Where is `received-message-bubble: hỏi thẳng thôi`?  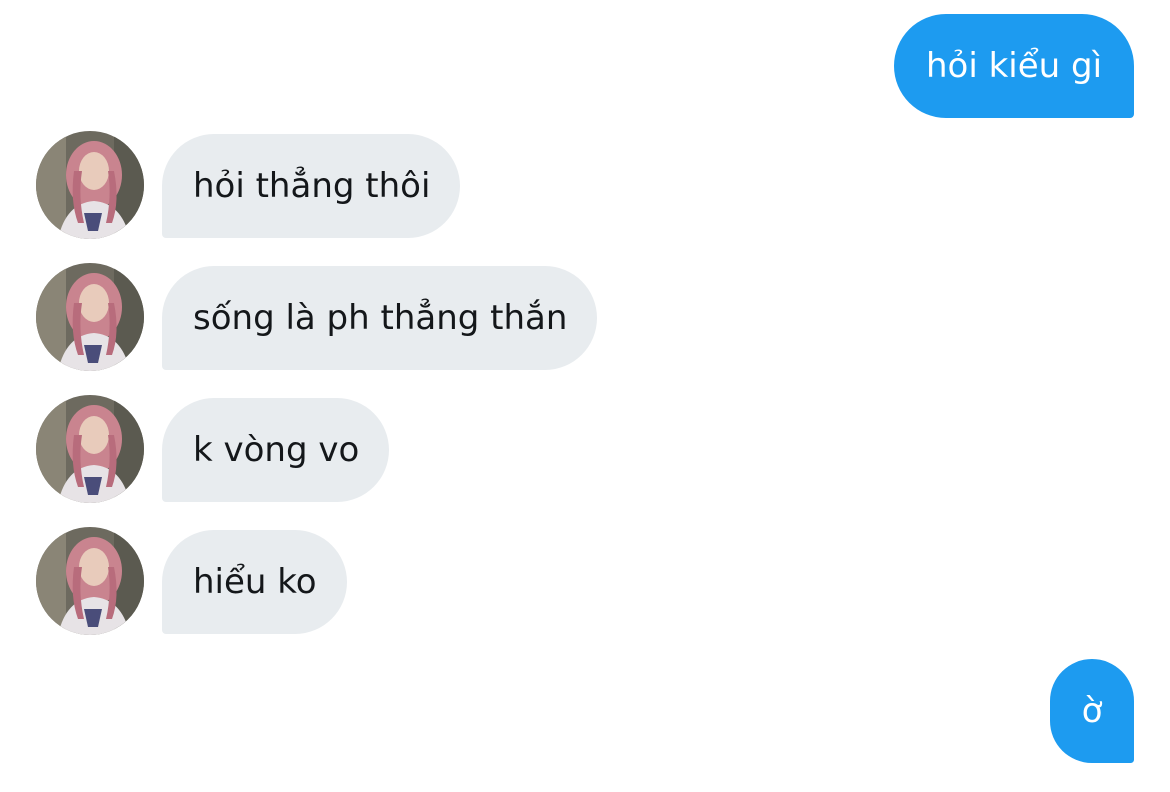
received-message-bubble: hỏi thẳng thôi is located at coordinates (311, 186).